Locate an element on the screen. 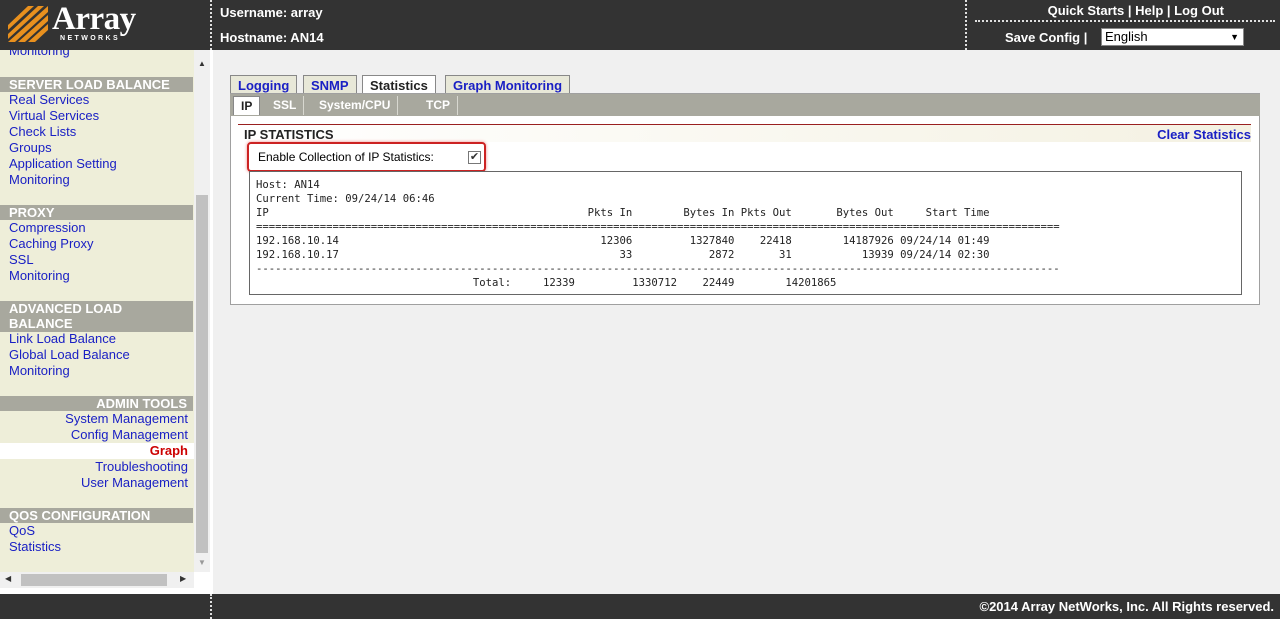 Image resolution: width=1280 pixels, height=619 pixels. sidebar-horizontal-scrollbar: ◀ ▶ is located at coordinates (97, 580).